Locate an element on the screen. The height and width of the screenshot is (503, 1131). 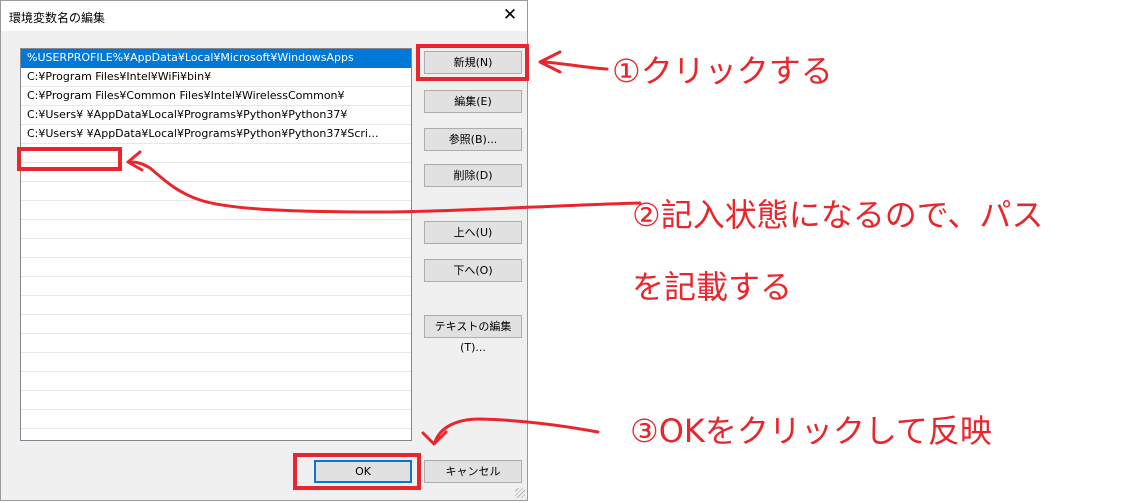
annotation-step3: ③OKをクリックして反映 is located at coordinates (811, 431).